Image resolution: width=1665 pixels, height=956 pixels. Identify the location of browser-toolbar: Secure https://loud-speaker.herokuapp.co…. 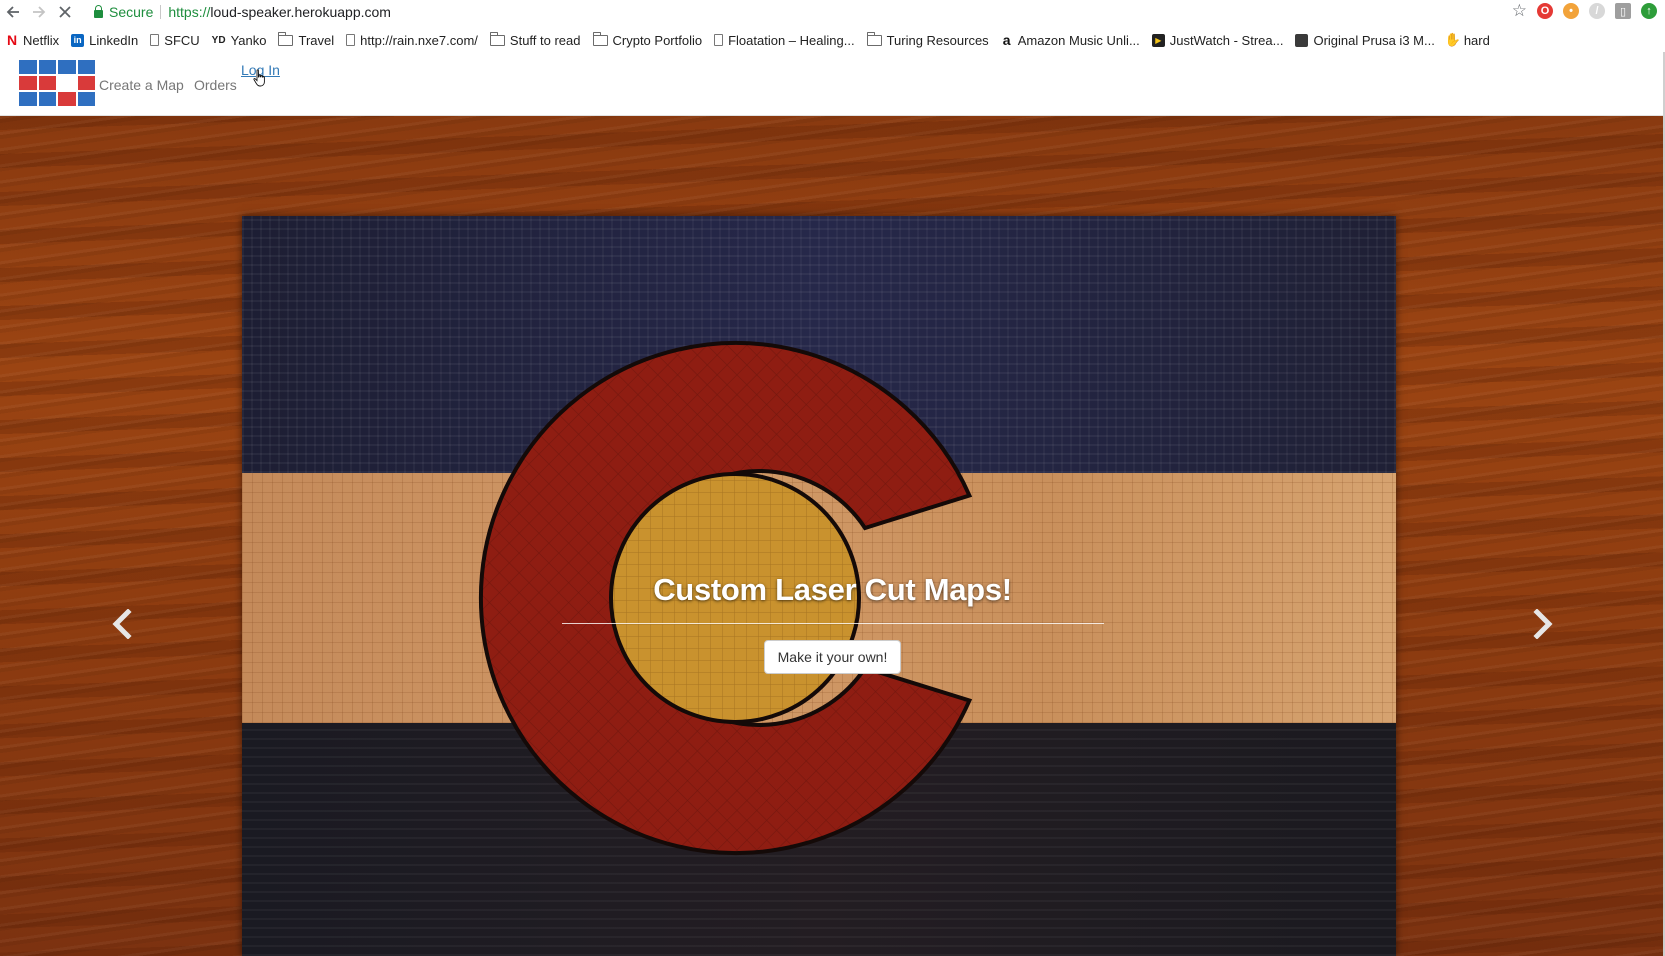
(832, 12).